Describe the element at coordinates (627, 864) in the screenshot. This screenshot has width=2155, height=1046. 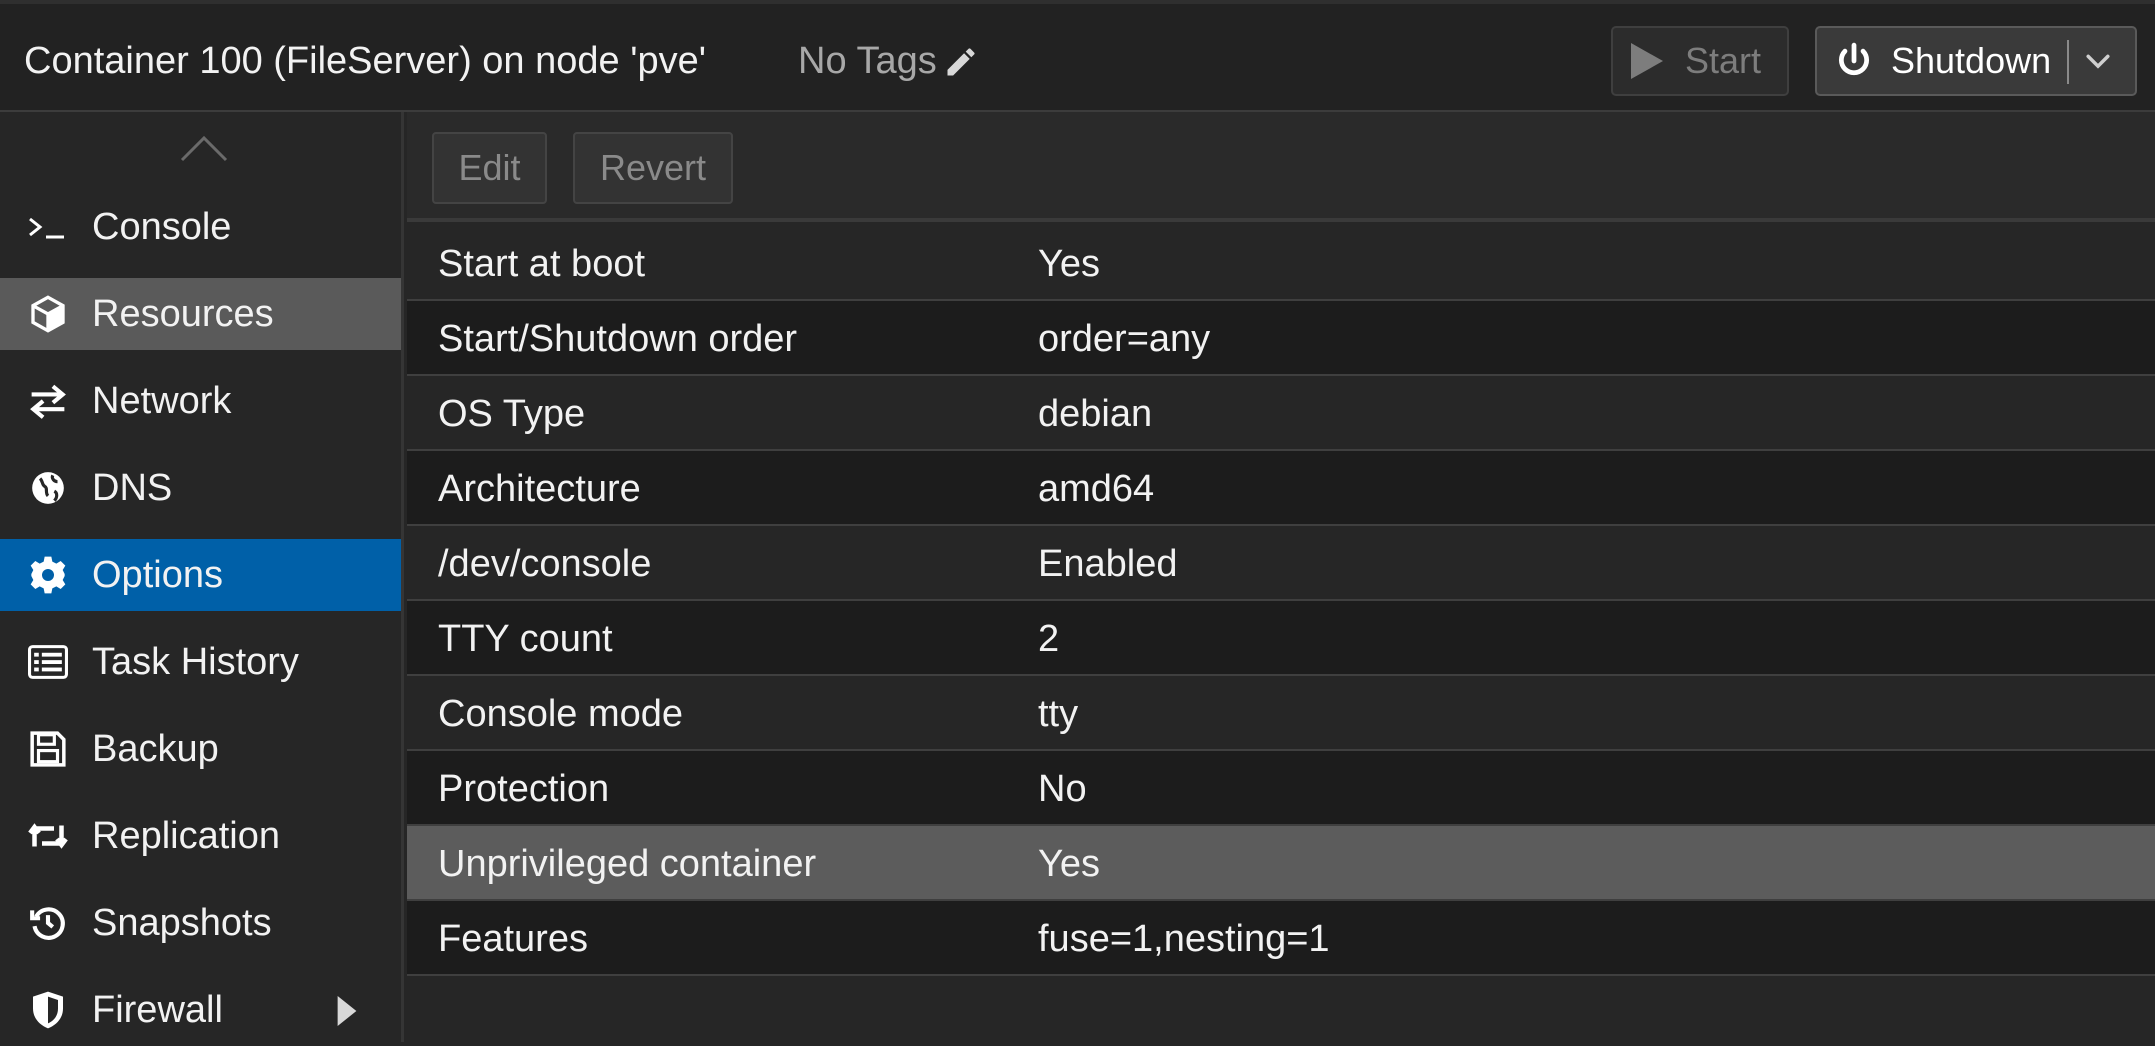
I see `option-key: Unprivileged container` at that location.